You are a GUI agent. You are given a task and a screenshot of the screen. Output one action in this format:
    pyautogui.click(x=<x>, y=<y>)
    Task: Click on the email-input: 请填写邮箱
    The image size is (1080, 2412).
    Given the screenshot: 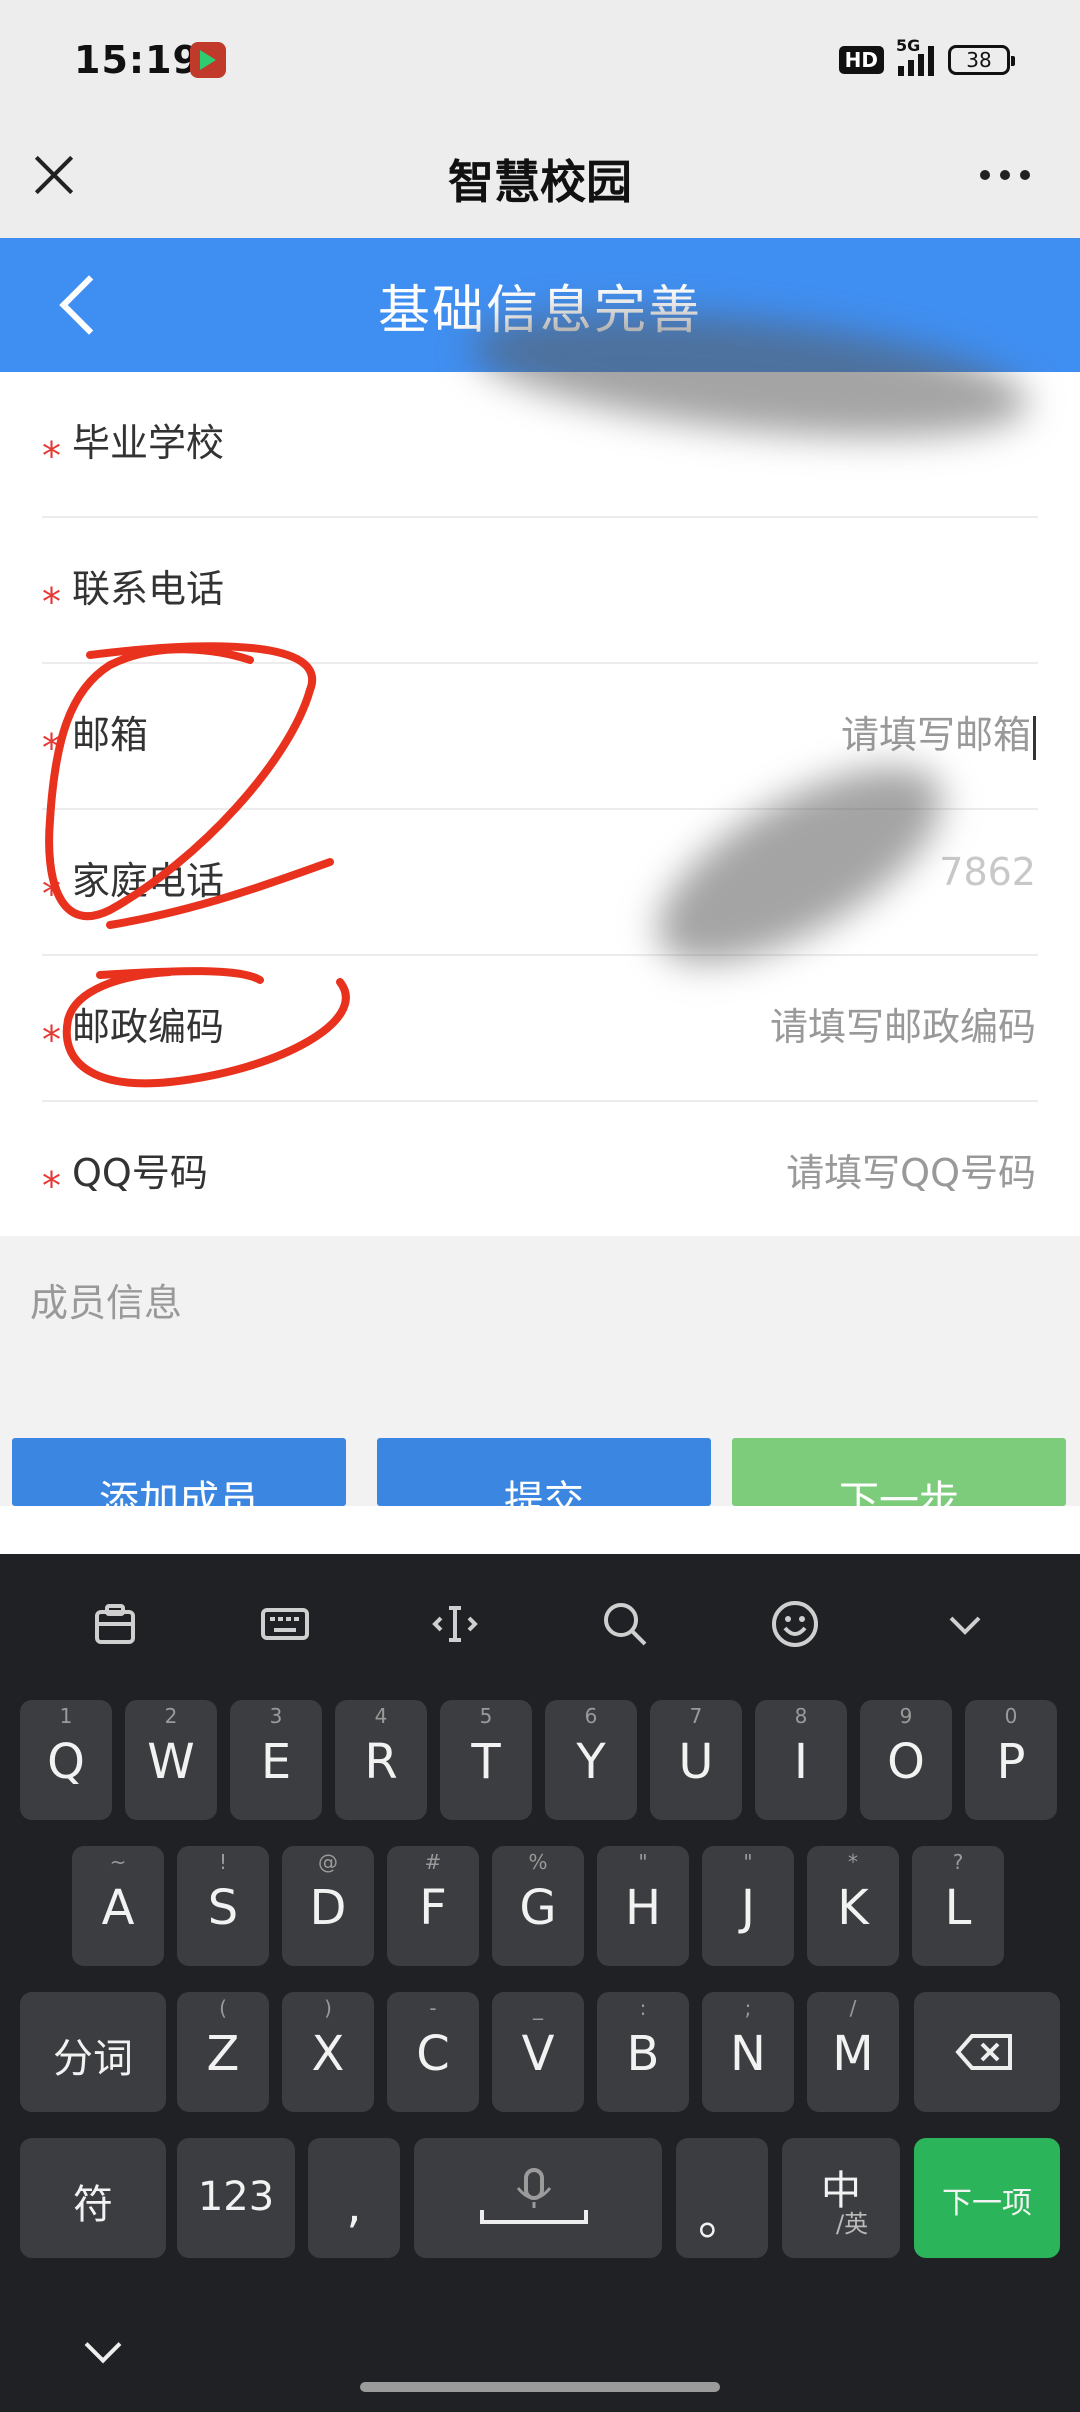 What is the action you would take?
    pyautogui.click(x=938, y=732)
    